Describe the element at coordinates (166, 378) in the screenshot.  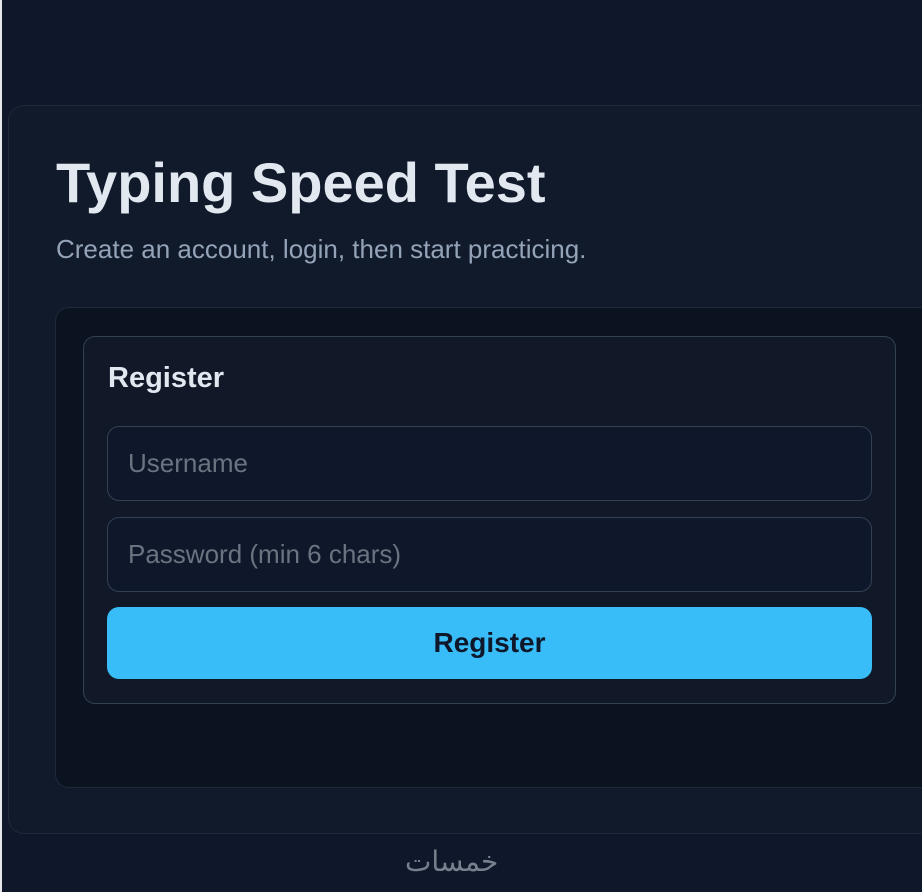
I see `register-heading: Register` at that location.